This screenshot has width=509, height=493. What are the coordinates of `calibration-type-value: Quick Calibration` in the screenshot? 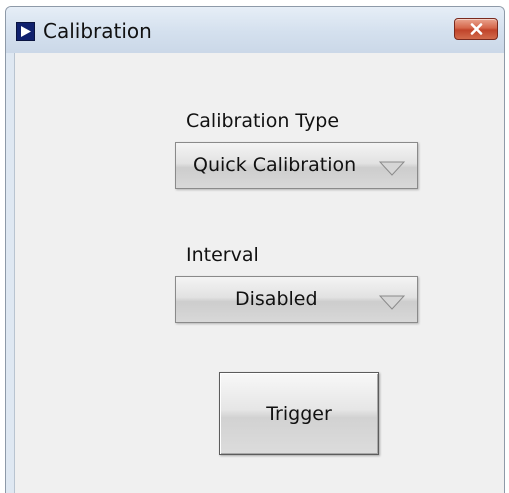 It's located at (275, 165).